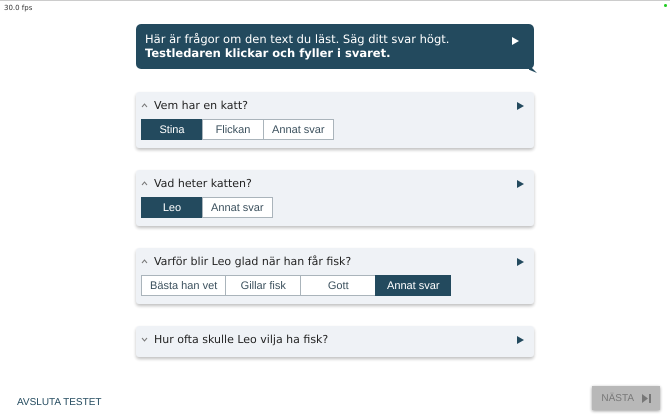  What do you see at coordinates (203, 183) in the screenshot?
I see `question-text: Vad heter katten?` at bounding box center [203, 183].